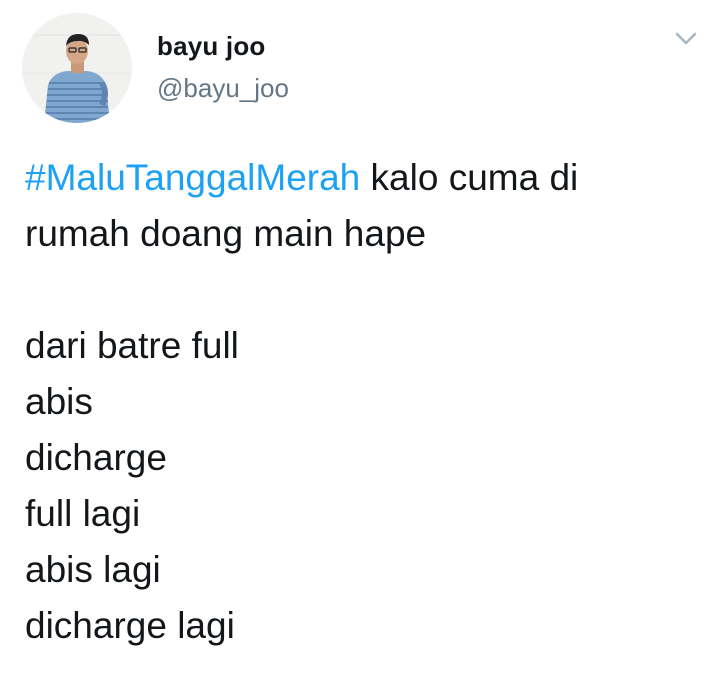  What do you see at coordinates (132, 345) in the screenshot?
I see `tweet-line: dari batre full` at bounding box center [132, 345].